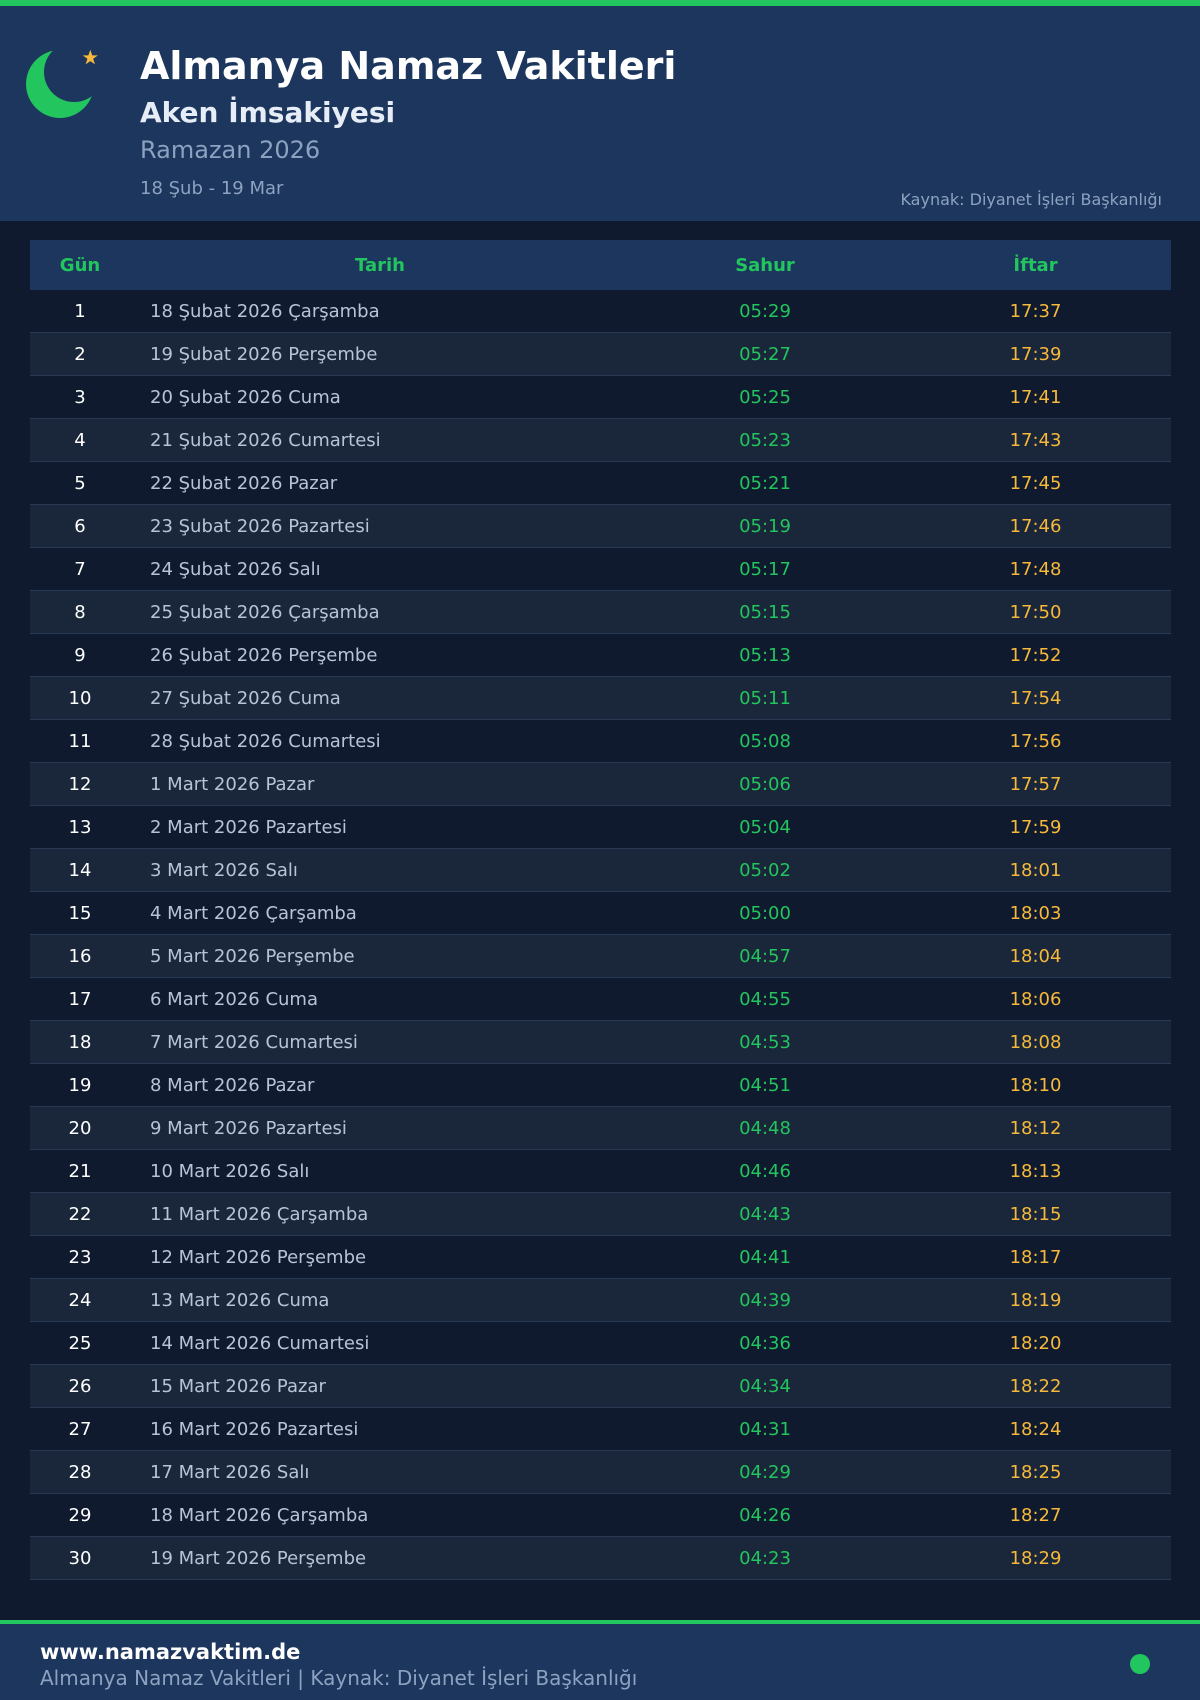  Describe the element at coordinates (765, 1429) in the screenshot. I see `cell-sahur: 04:31` at that location.